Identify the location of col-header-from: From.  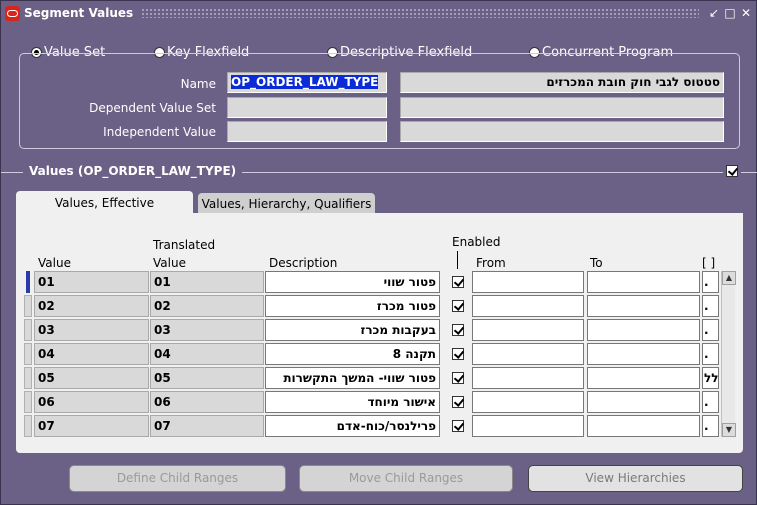
(491, 263).